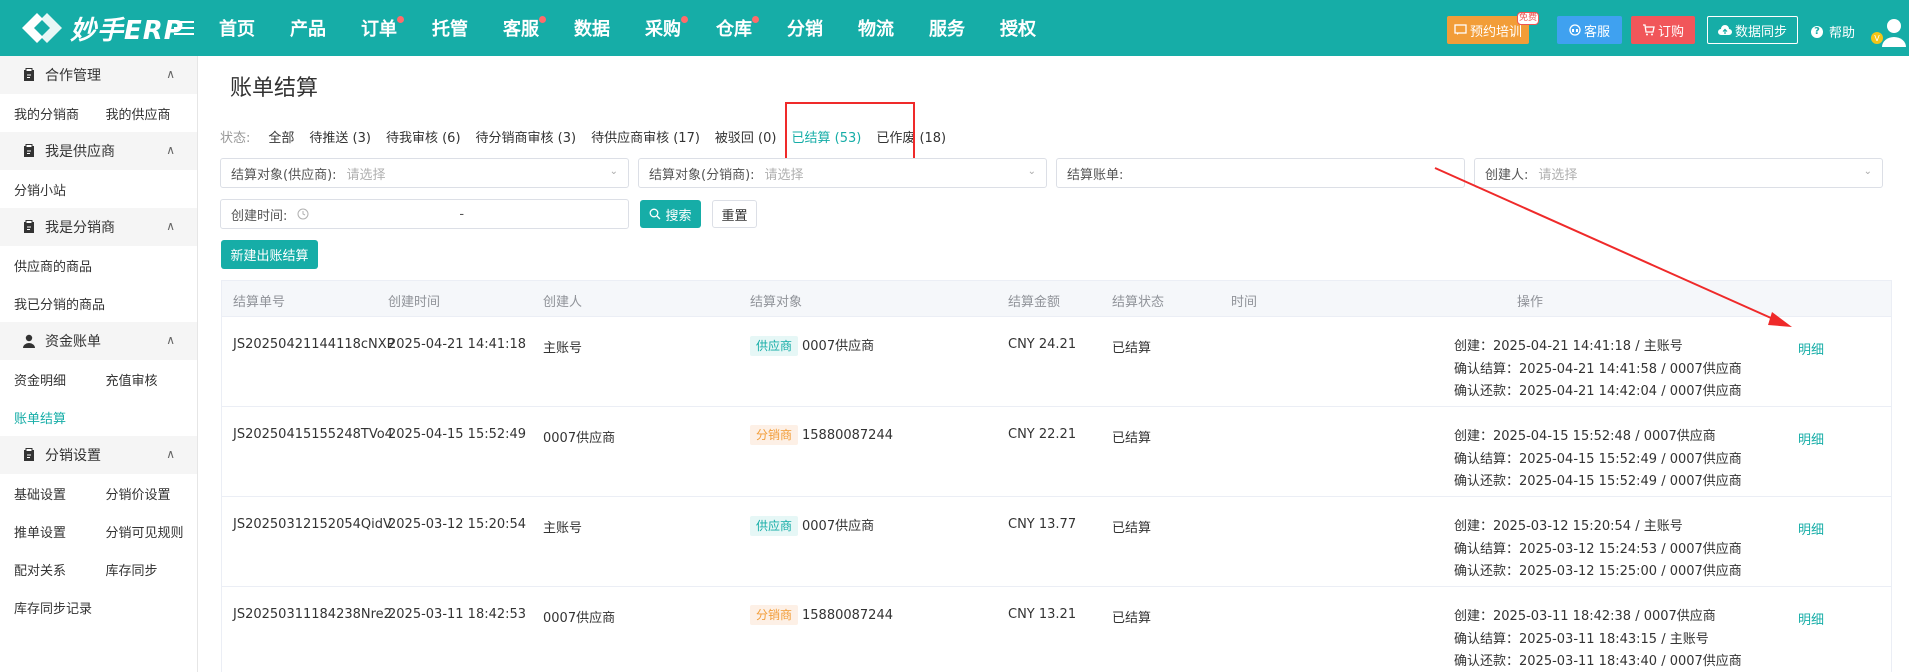  I want to click on status-tab-1: 待推送 (3), so click(340, 136).